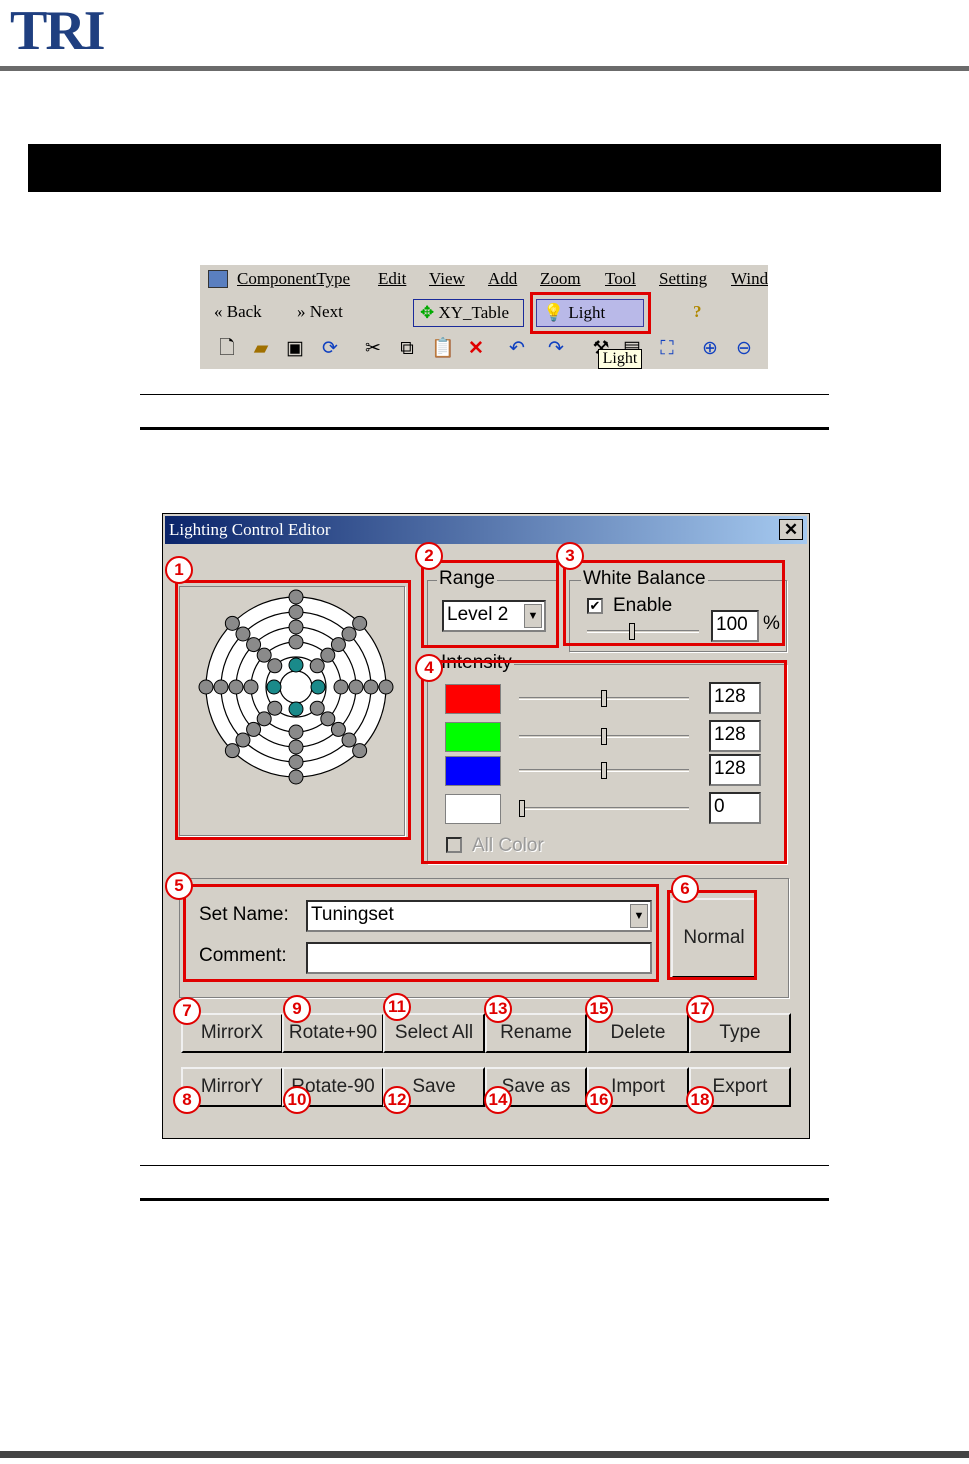  What do you see at coordinates (58, 31) in the screenshot?
I see `tri-logo: TRI` at bounding box center [58, 31].